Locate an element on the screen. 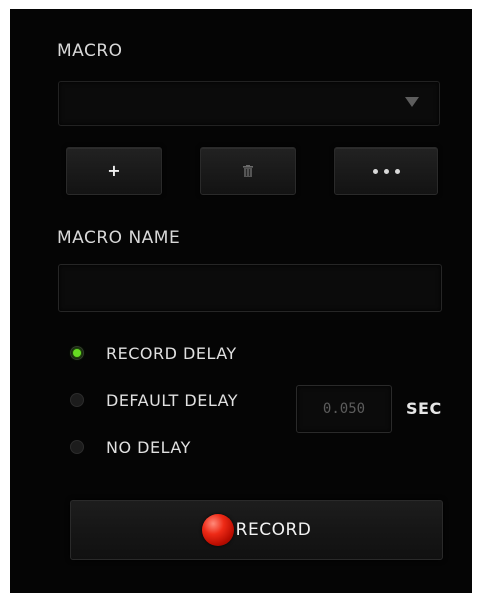 Image resolution: width=483 pixels, height=605 pixels. macro-name-input is located at coordinates (250, 288).